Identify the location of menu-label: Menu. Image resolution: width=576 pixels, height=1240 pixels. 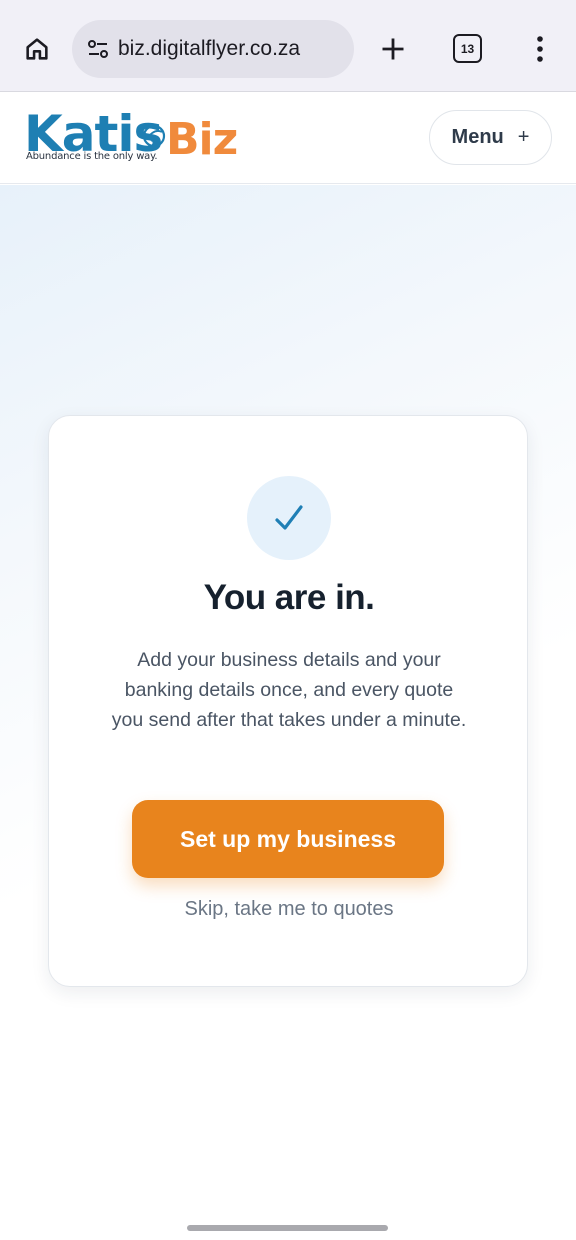
(477, 137).